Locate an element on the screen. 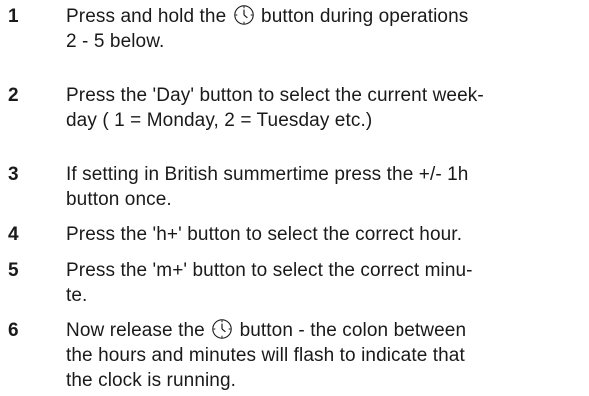 This screenshot has height=396, width=589. step-number: 5 is located at coordinates (13, 270).